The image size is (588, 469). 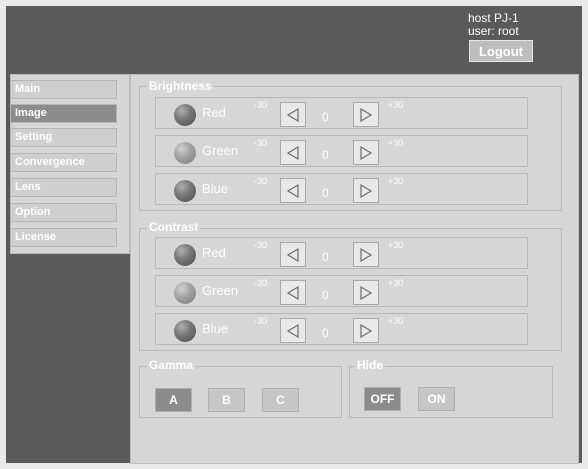 What do you see at coordinates (63, 162) in the screenshot?
I see `sidebar-item-convergence: Convergence` at bounding box center [63, 162].